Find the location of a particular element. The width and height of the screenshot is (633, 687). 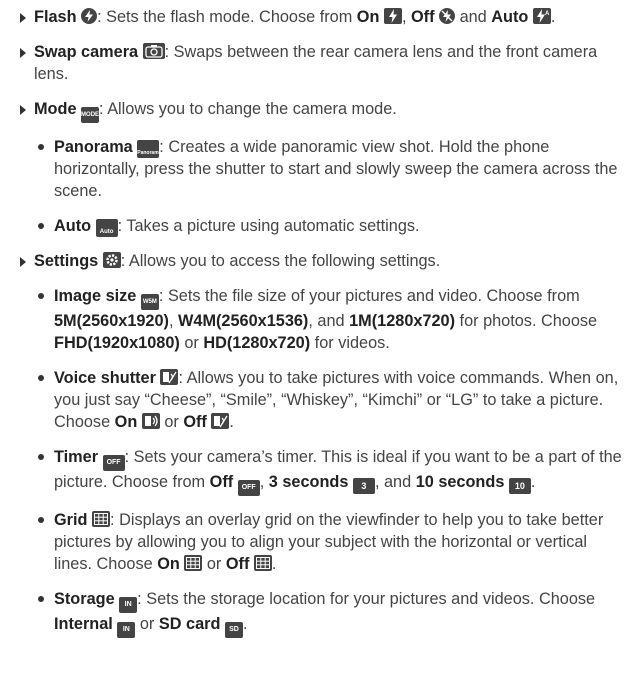

flash-auto-icon is located at coordinates (89, 16).